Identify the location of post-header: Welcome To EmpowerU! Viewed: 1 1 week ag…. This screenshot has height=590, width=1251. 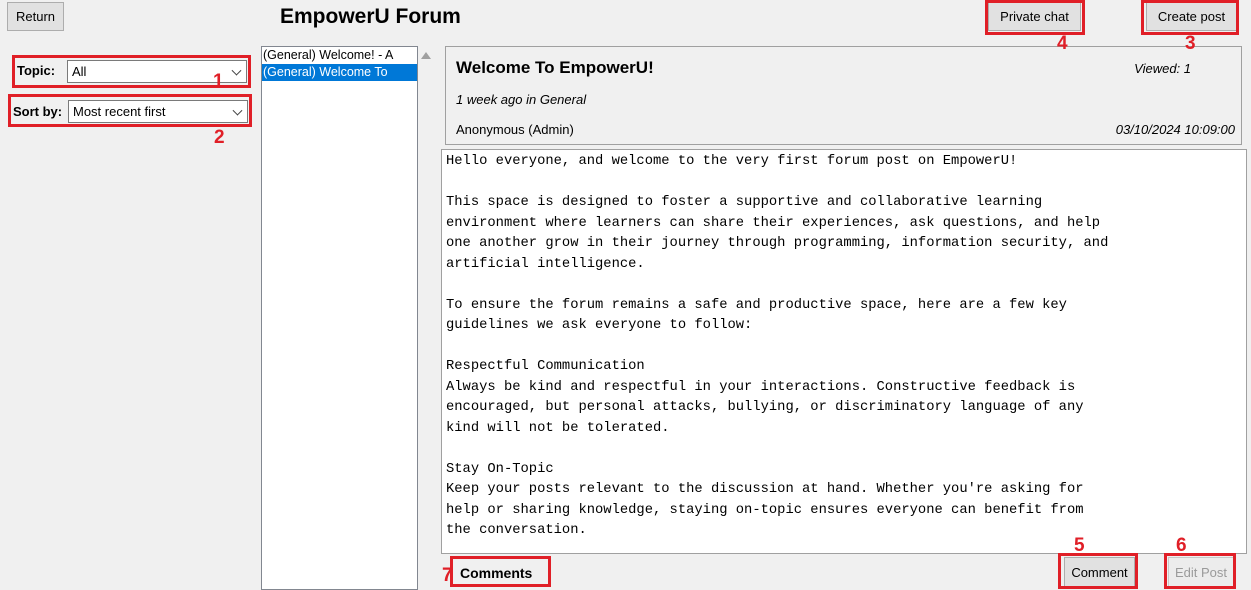
(843, 95).